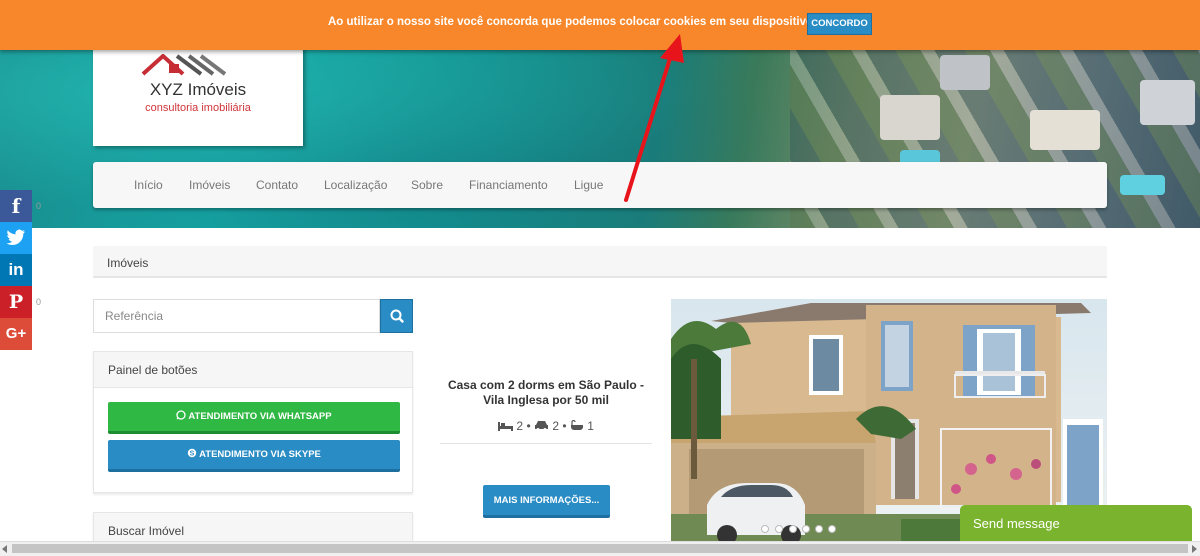 The image size is (1200, 556). Describe the element at coordinates (508, 185) in the screenshot. I see `nav-item-financiamento: Financiamento` at that location.